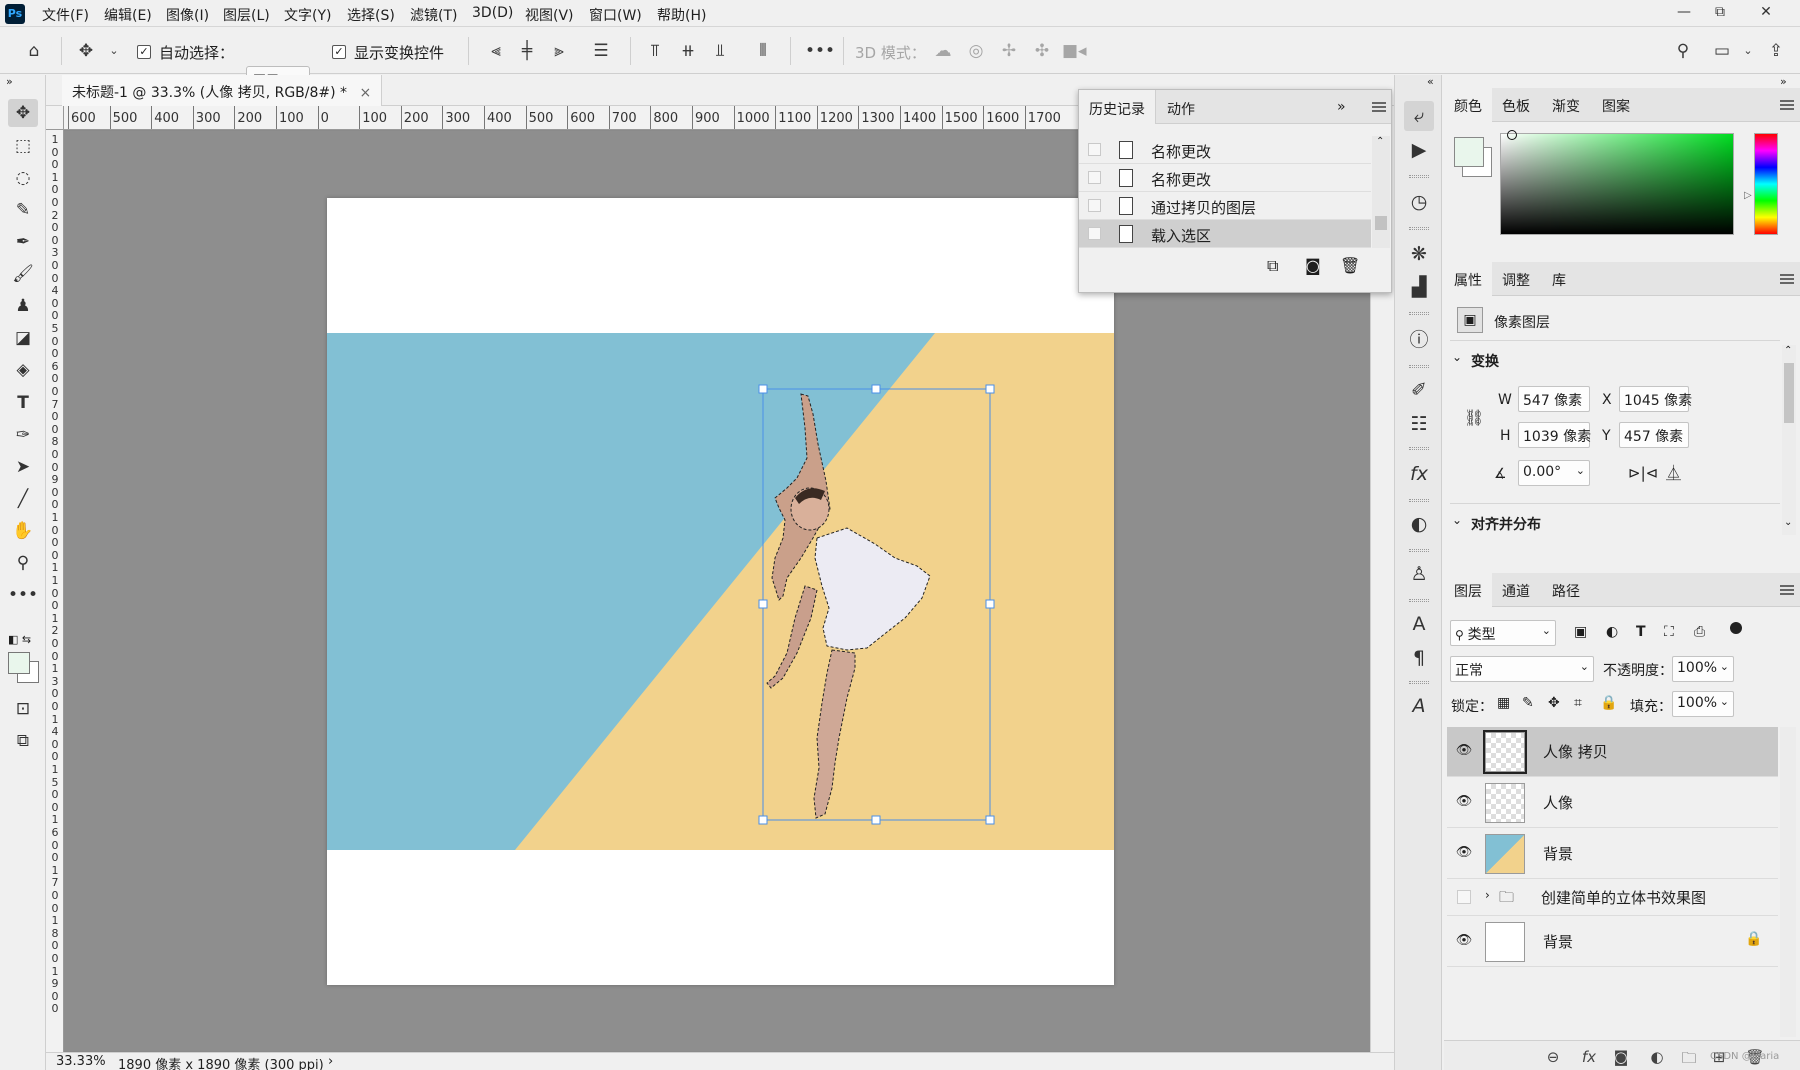  I want to click on tab-swatches: 色板, so click(1516, 105).